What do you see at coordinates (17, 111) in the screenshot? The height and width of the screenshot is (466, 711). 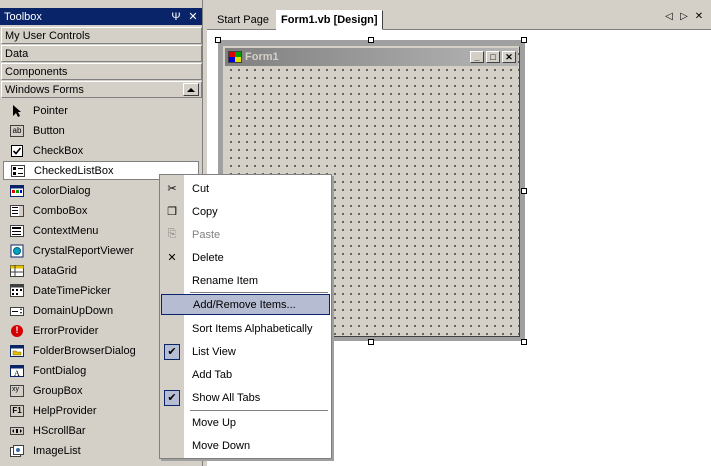 I see `pointer-icon` at bounding box center [17, 111].